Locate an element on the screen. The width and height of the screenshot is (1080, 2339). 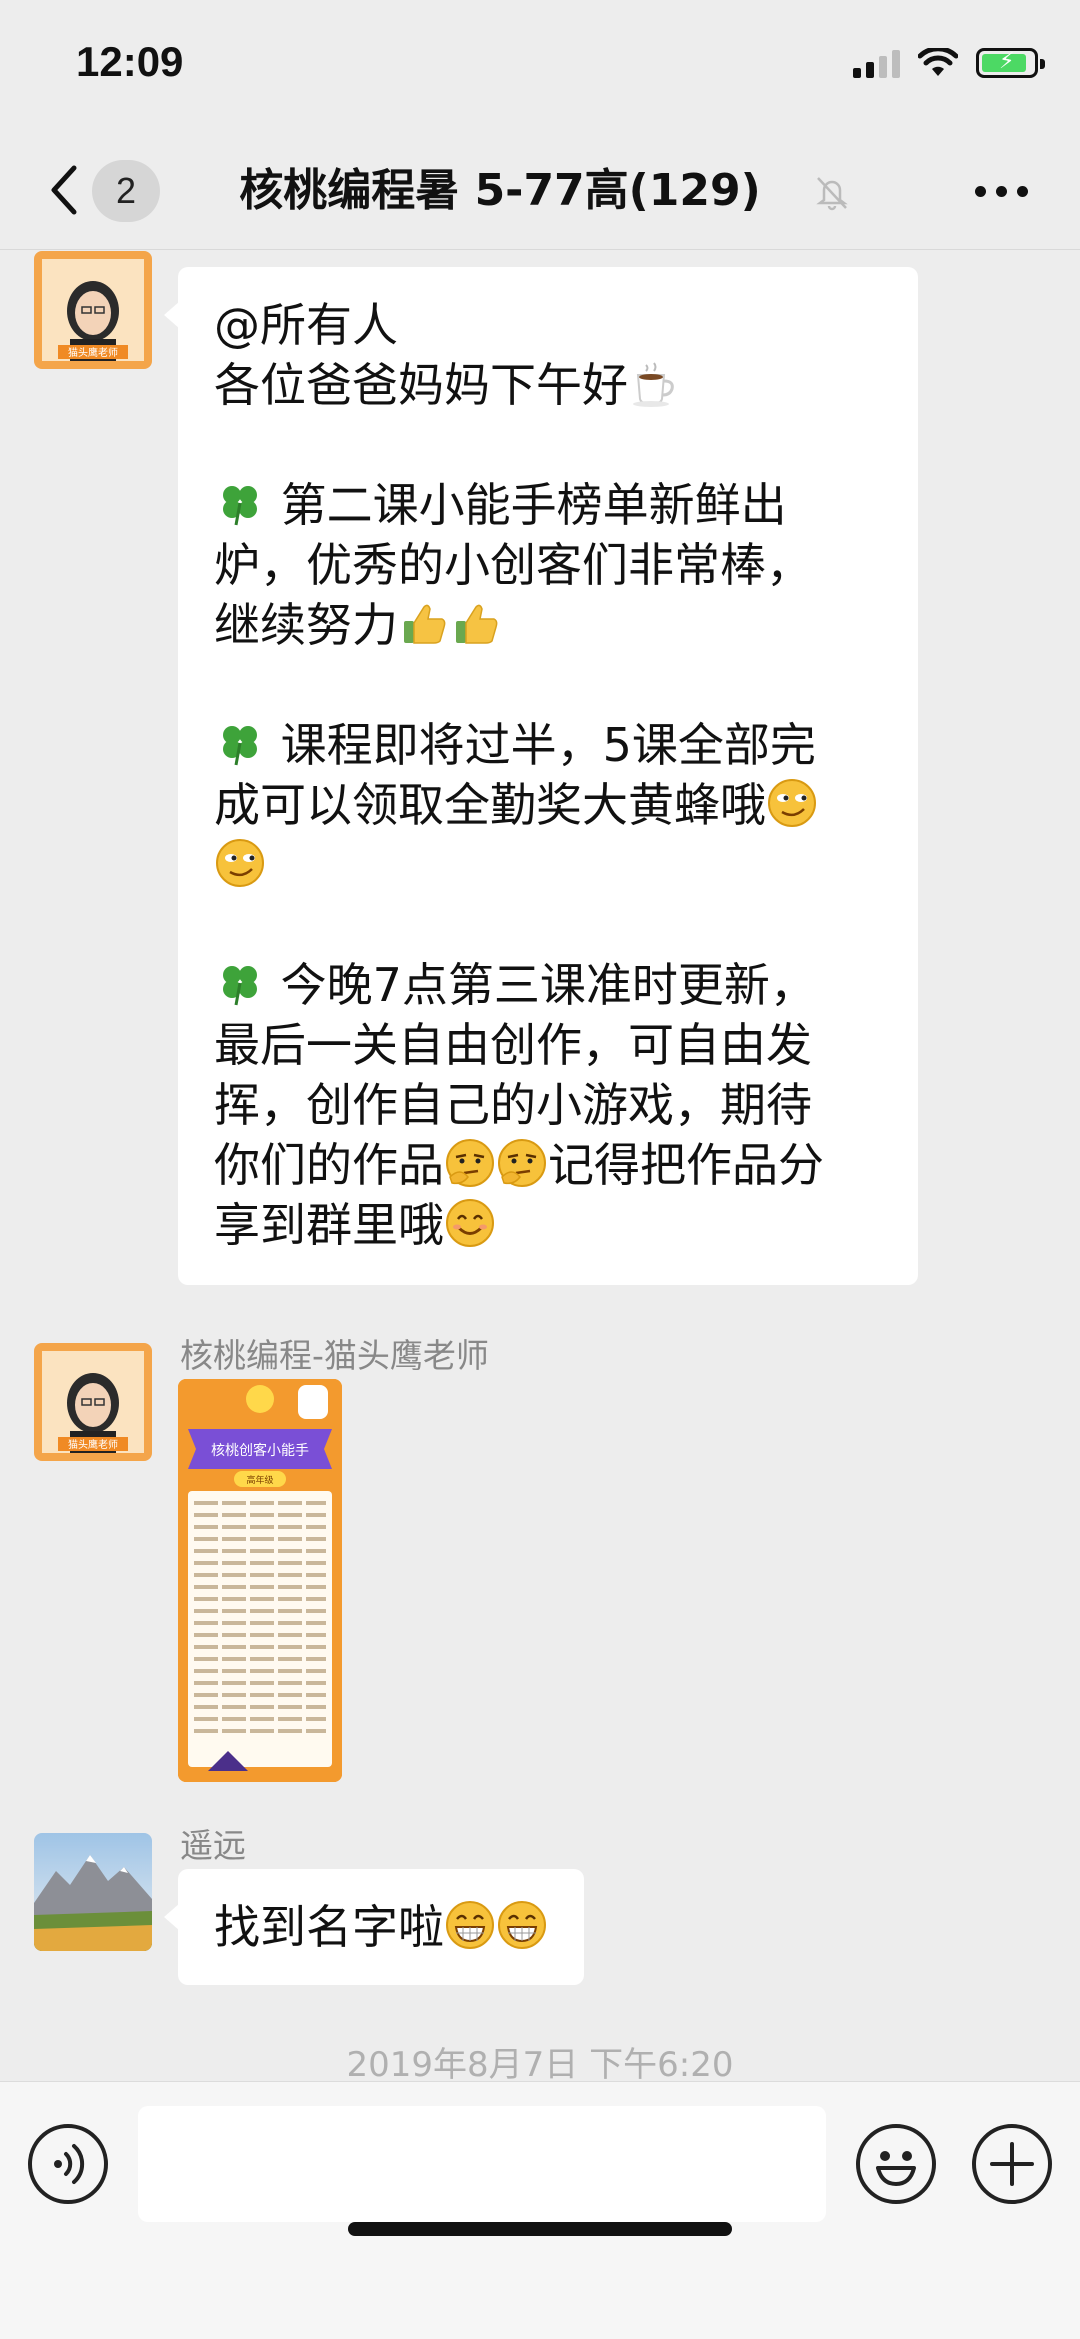
chevron-left-icon is located at coordinates (64, 190).